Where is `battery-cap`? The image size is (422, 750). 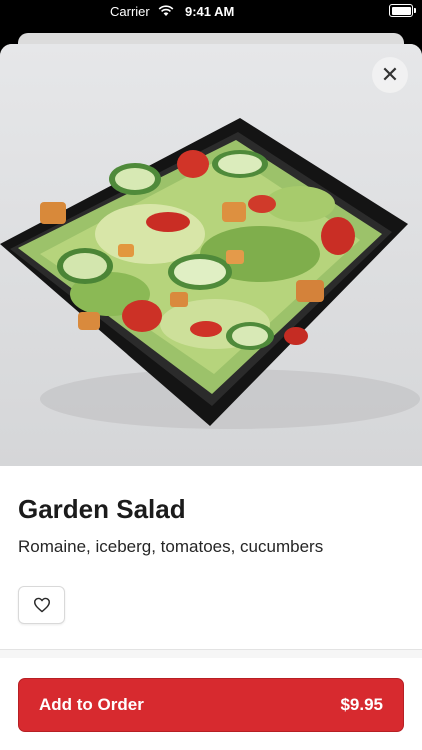 battery-cap is located at coordinates (415, 10).